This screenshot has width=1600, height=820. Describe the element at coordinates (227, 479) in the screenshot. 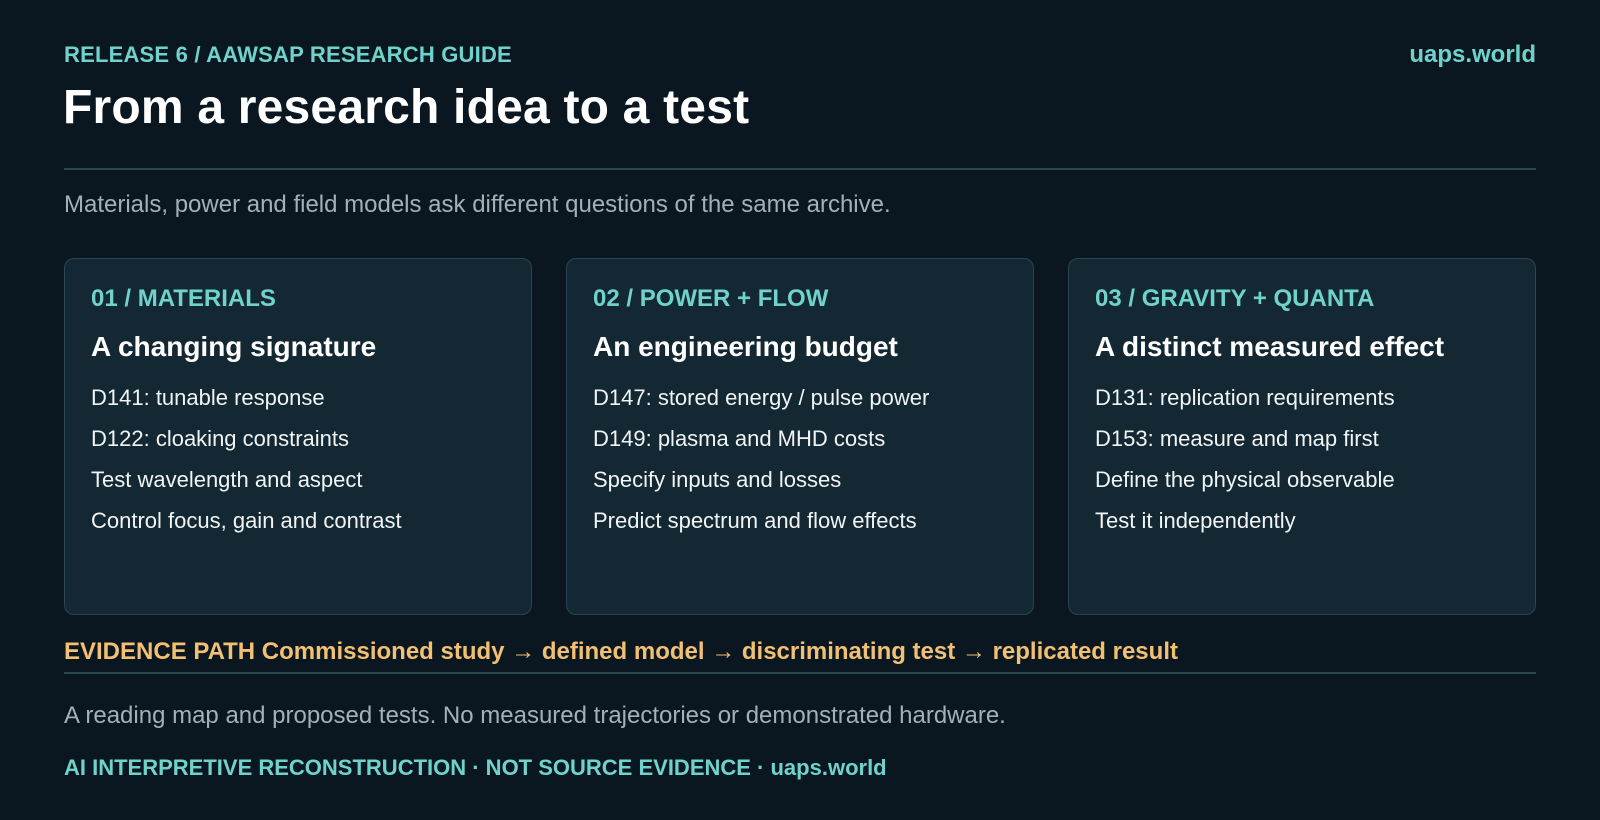

I see `list-item: Test wavelength and aspect` at that location.